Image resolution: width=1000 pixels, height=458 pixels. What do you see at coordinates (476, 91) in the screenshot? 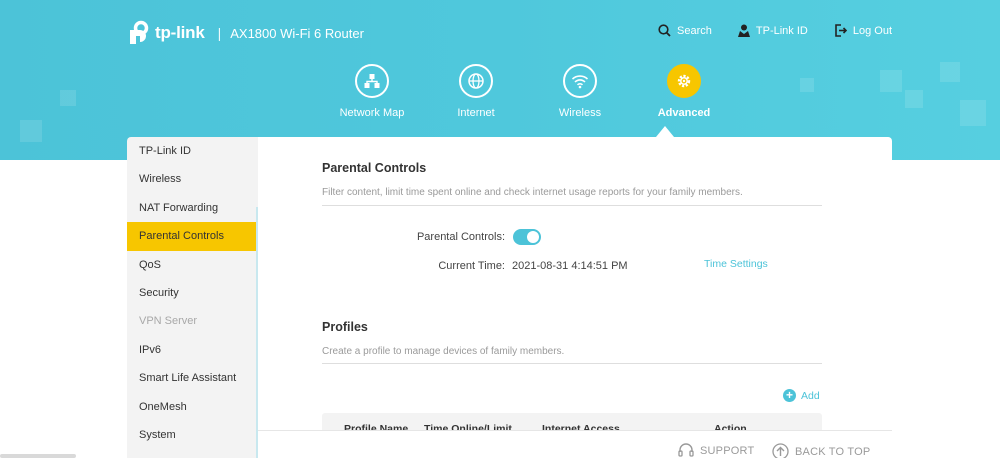
I see `tab-internet: Internet` at bounding box center [476, 91].